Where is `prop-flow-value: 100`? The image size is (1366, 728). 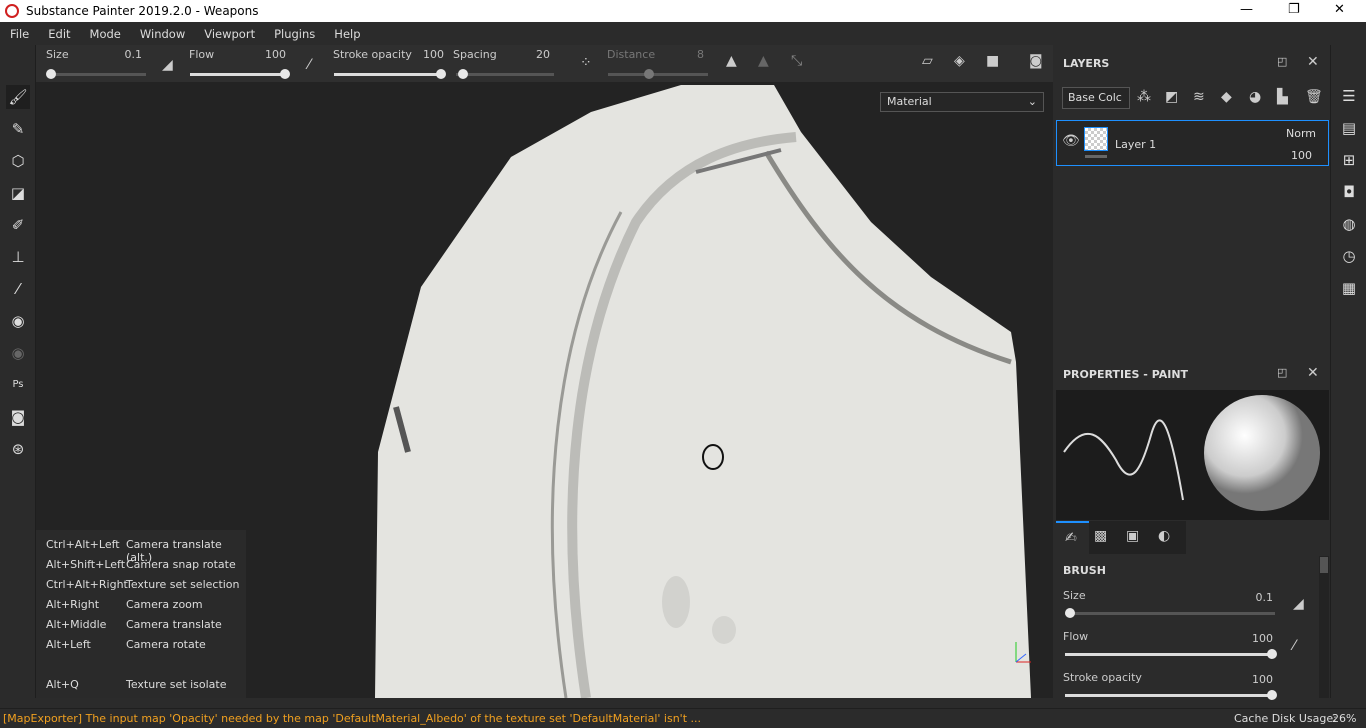 prop-flow-value: 100 is located at coordinates (1244, 638).